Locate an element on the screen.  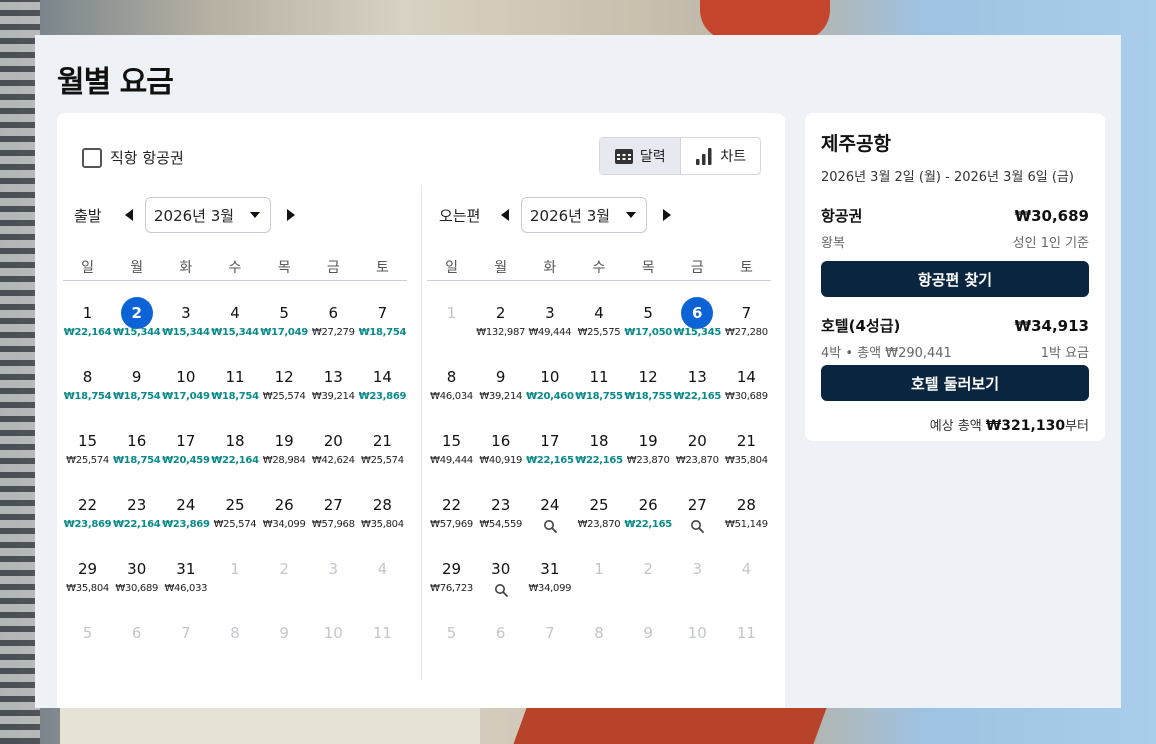
return-month-select: 2026년 3월 is located at coordinates (584, 215).